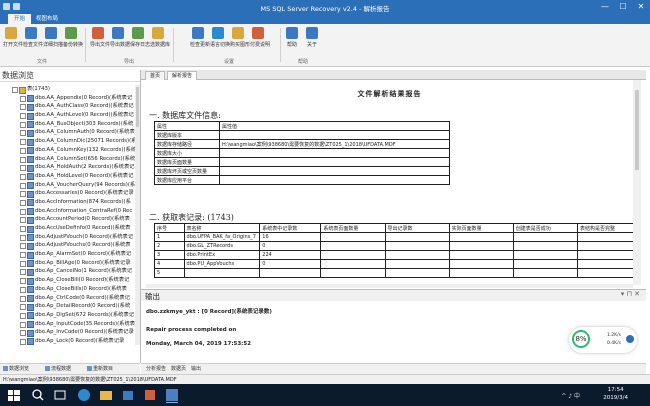 Image resolution: width=650 pixels, height=406 pixels. What do you see at coordinates (100, 37) in the screenshot?
I see `export-file-button: 导出文件` at bounding box center [100, 37].